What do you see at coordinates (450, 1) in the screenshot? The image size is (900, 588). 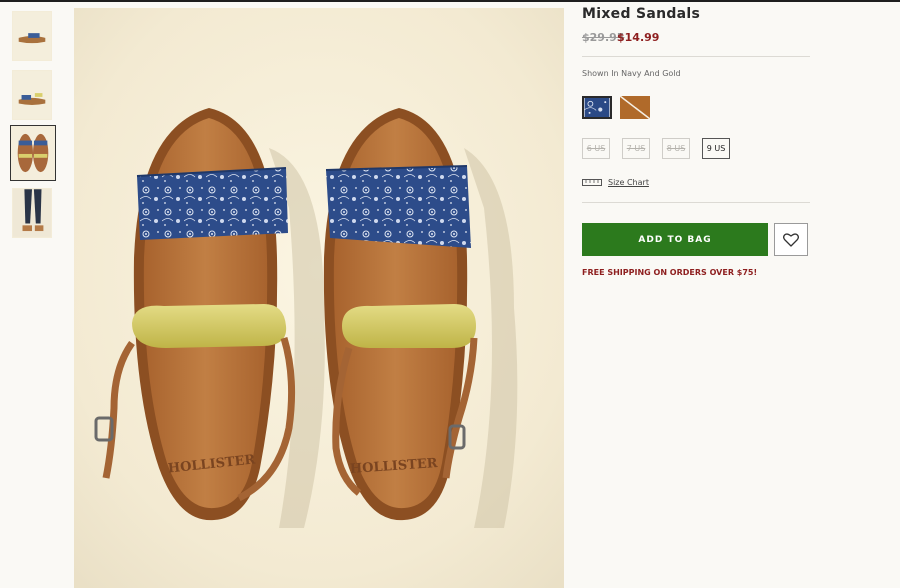 I see `top-bar` at bounding box center [450, 1].